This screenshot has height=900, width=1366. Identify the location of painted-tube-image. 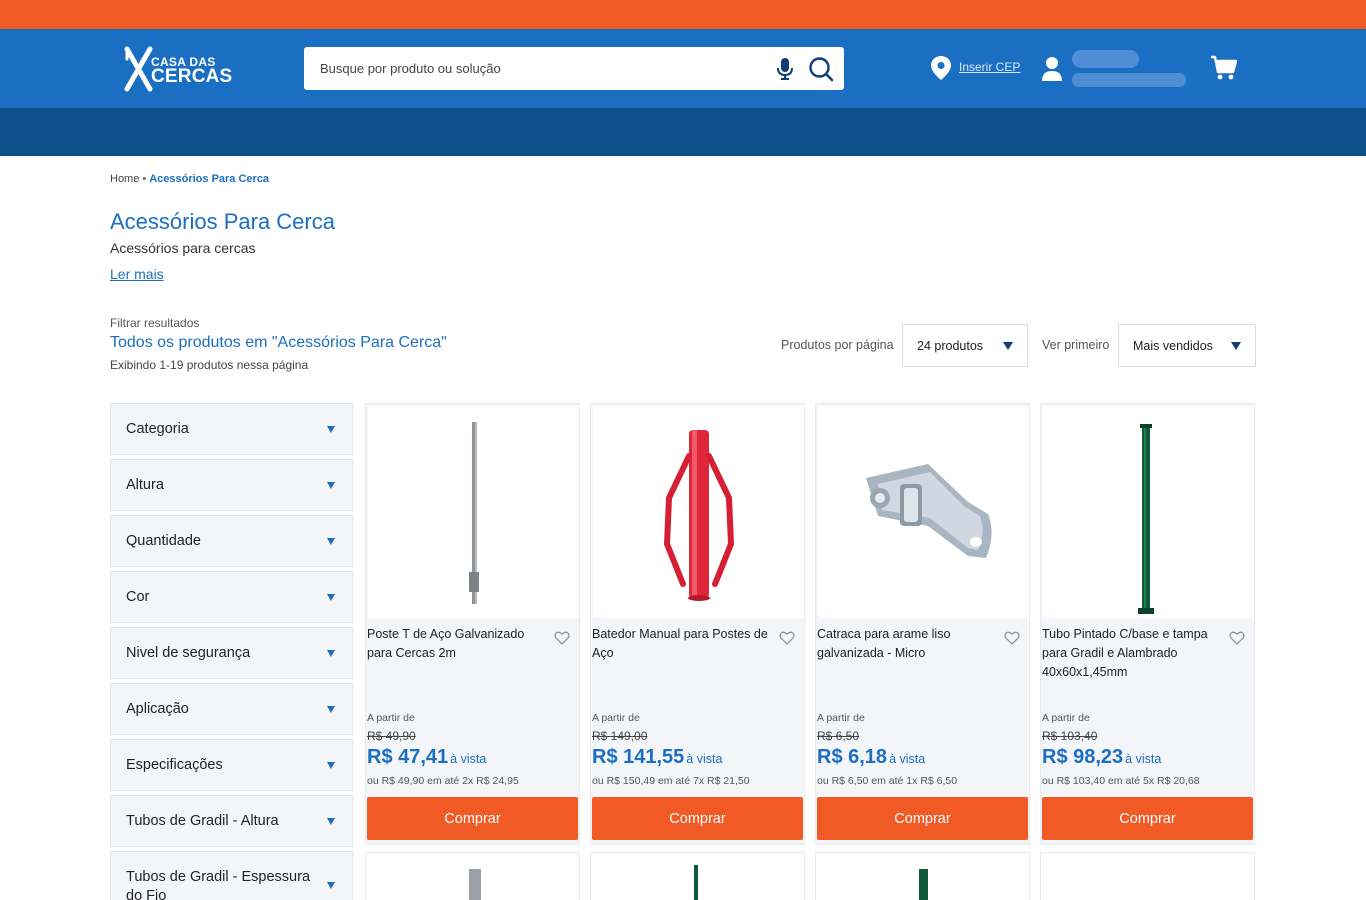
(1146, 519).